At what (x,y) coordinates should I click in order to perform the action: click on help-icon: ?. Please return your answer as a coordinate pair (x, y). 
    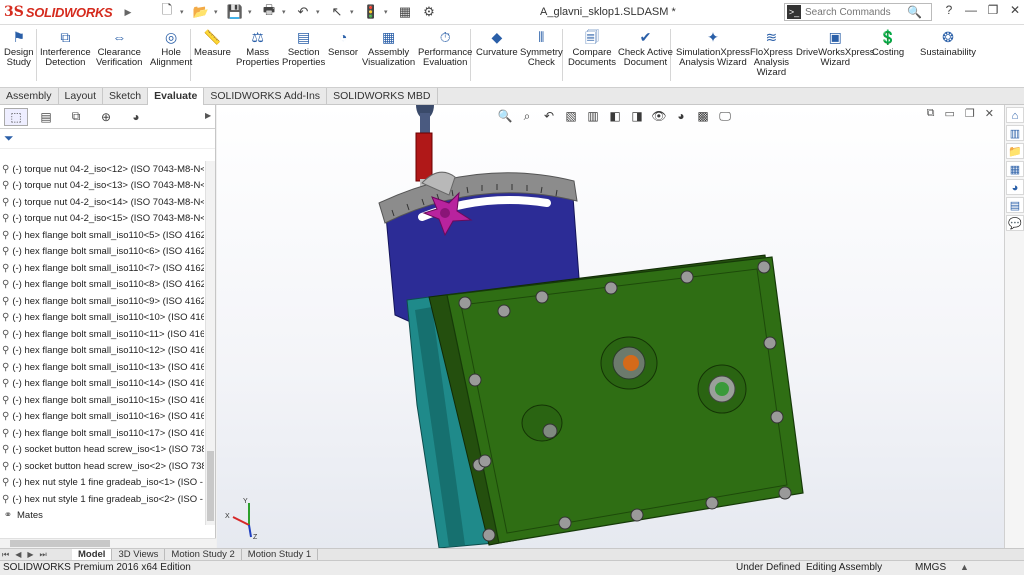
    Looking at the image, I should click on (949, 10).